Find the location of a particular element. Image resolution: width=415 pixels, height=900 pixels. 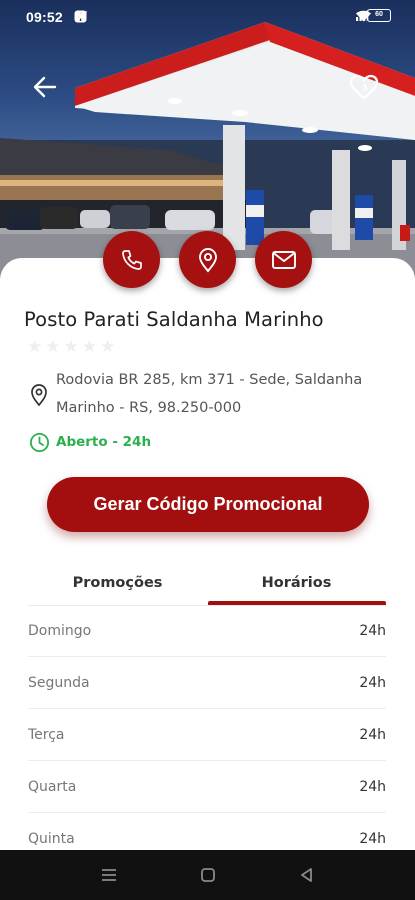

back-nav-button is located at coordinates (307, 875).